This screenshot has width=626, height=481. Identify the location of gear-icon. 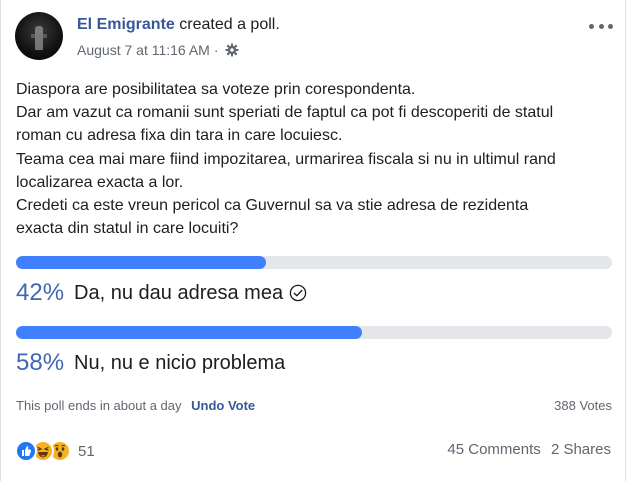
(232, 50).